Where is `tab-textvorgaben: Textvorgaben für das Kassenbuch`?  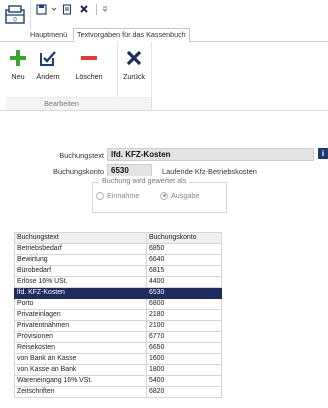 tab-textvorgaben: Textvorgaben für das Kassenbuch is located at coordinates (131, 35).